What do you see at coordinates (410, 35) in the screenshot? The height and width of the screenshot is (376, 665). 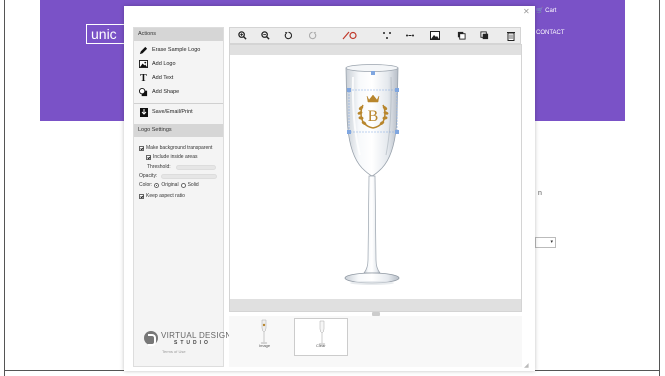 I see `move-horizontal-icon` at bounding box center [410, 35].